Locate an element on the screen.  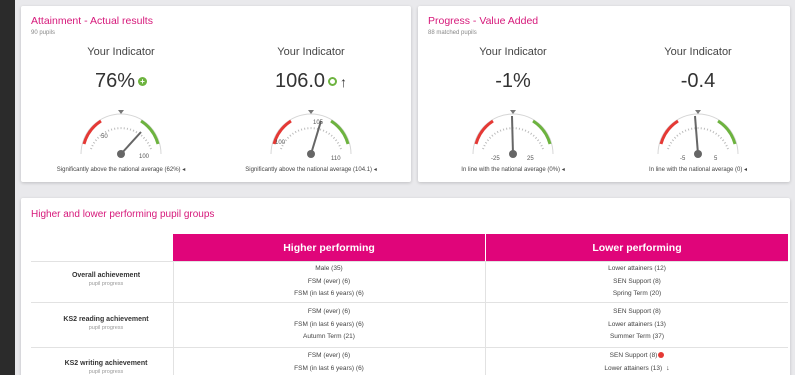
list-item: Spring Term (20) is located at coordinates (637, 294).